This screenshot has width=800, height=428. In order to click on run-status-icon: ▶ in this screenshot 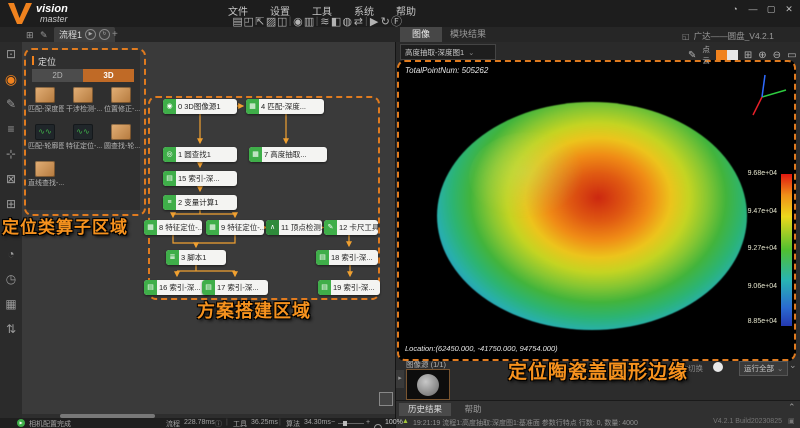, I will do `click(21, 423)`.